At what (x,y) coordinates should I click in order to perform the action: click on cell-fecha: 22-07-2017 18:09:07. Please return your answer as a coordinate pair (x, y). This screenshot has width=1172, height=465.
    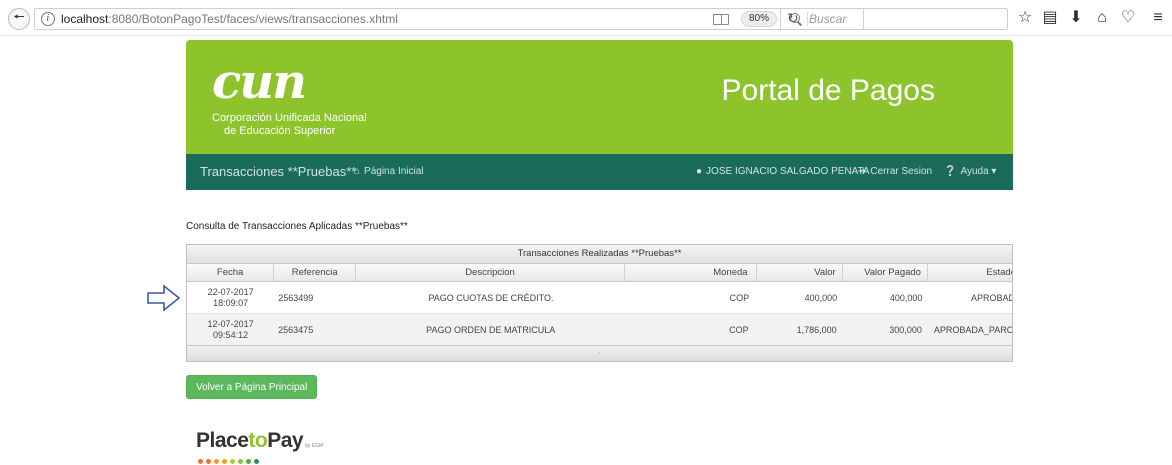
    Looking at the image, I should click on (230, 297).